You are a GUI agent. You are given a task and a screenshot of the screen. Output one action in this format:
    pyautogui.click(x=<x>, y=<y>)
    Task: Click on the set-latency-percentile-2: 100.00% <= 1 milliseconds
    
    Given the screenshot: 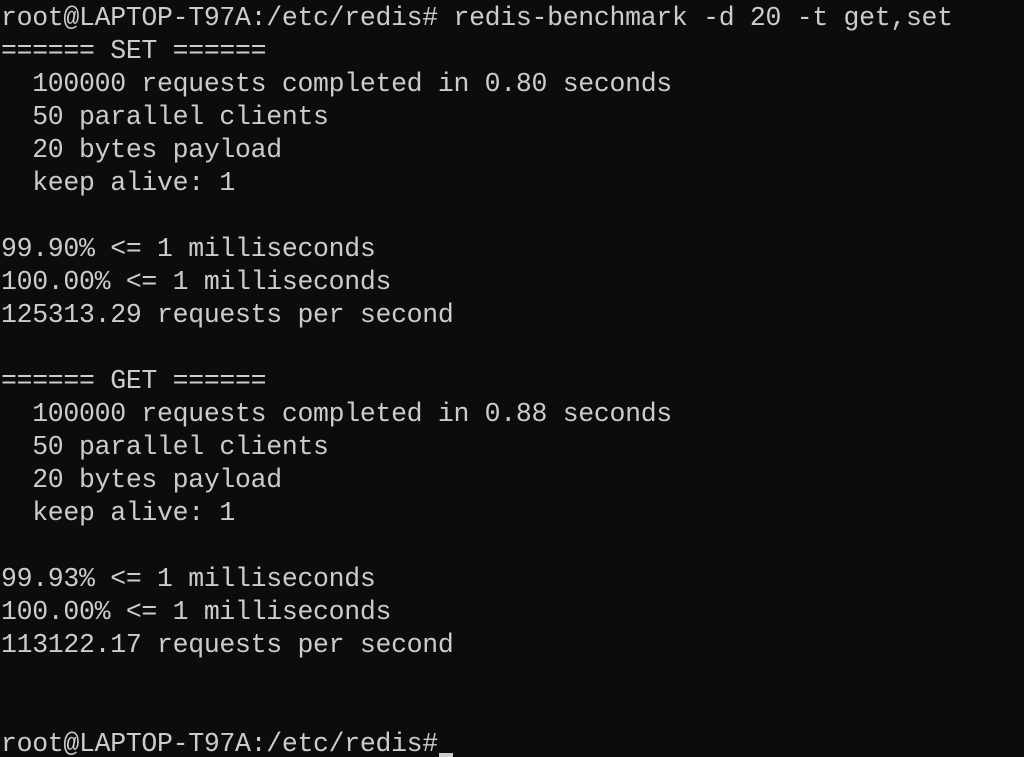 What is the action you would take?
    pyautogui.click(x=196, y=282)
    